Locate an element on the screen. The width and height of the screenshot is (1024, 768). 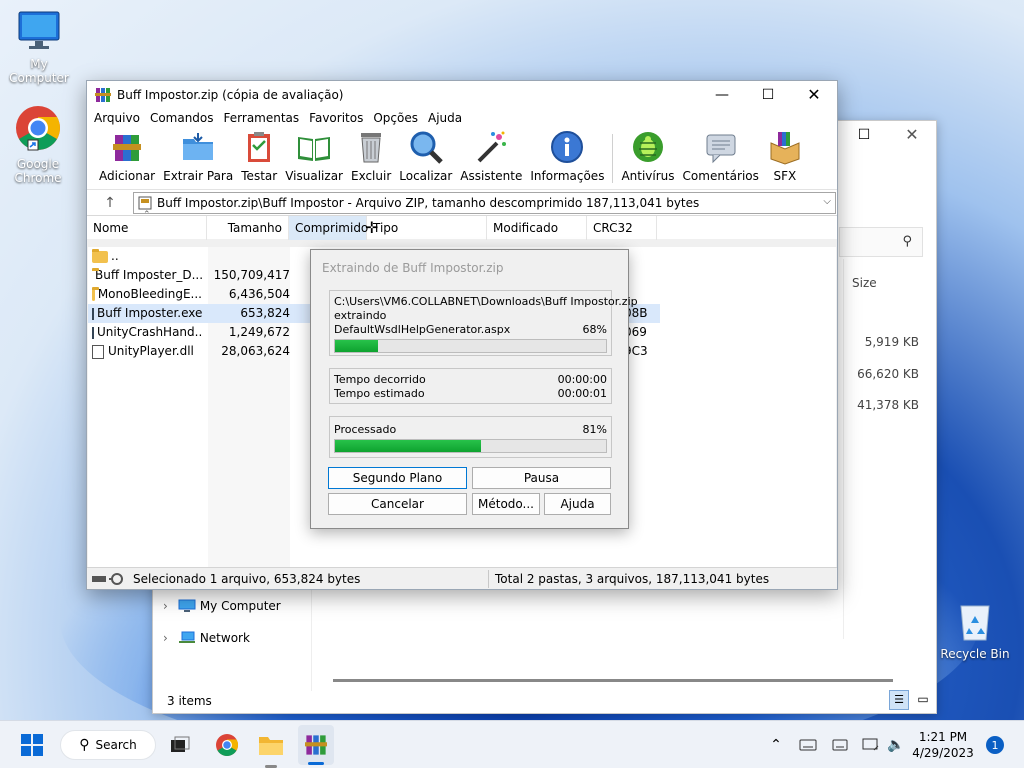
start-button is located at coordinates (32, 744).